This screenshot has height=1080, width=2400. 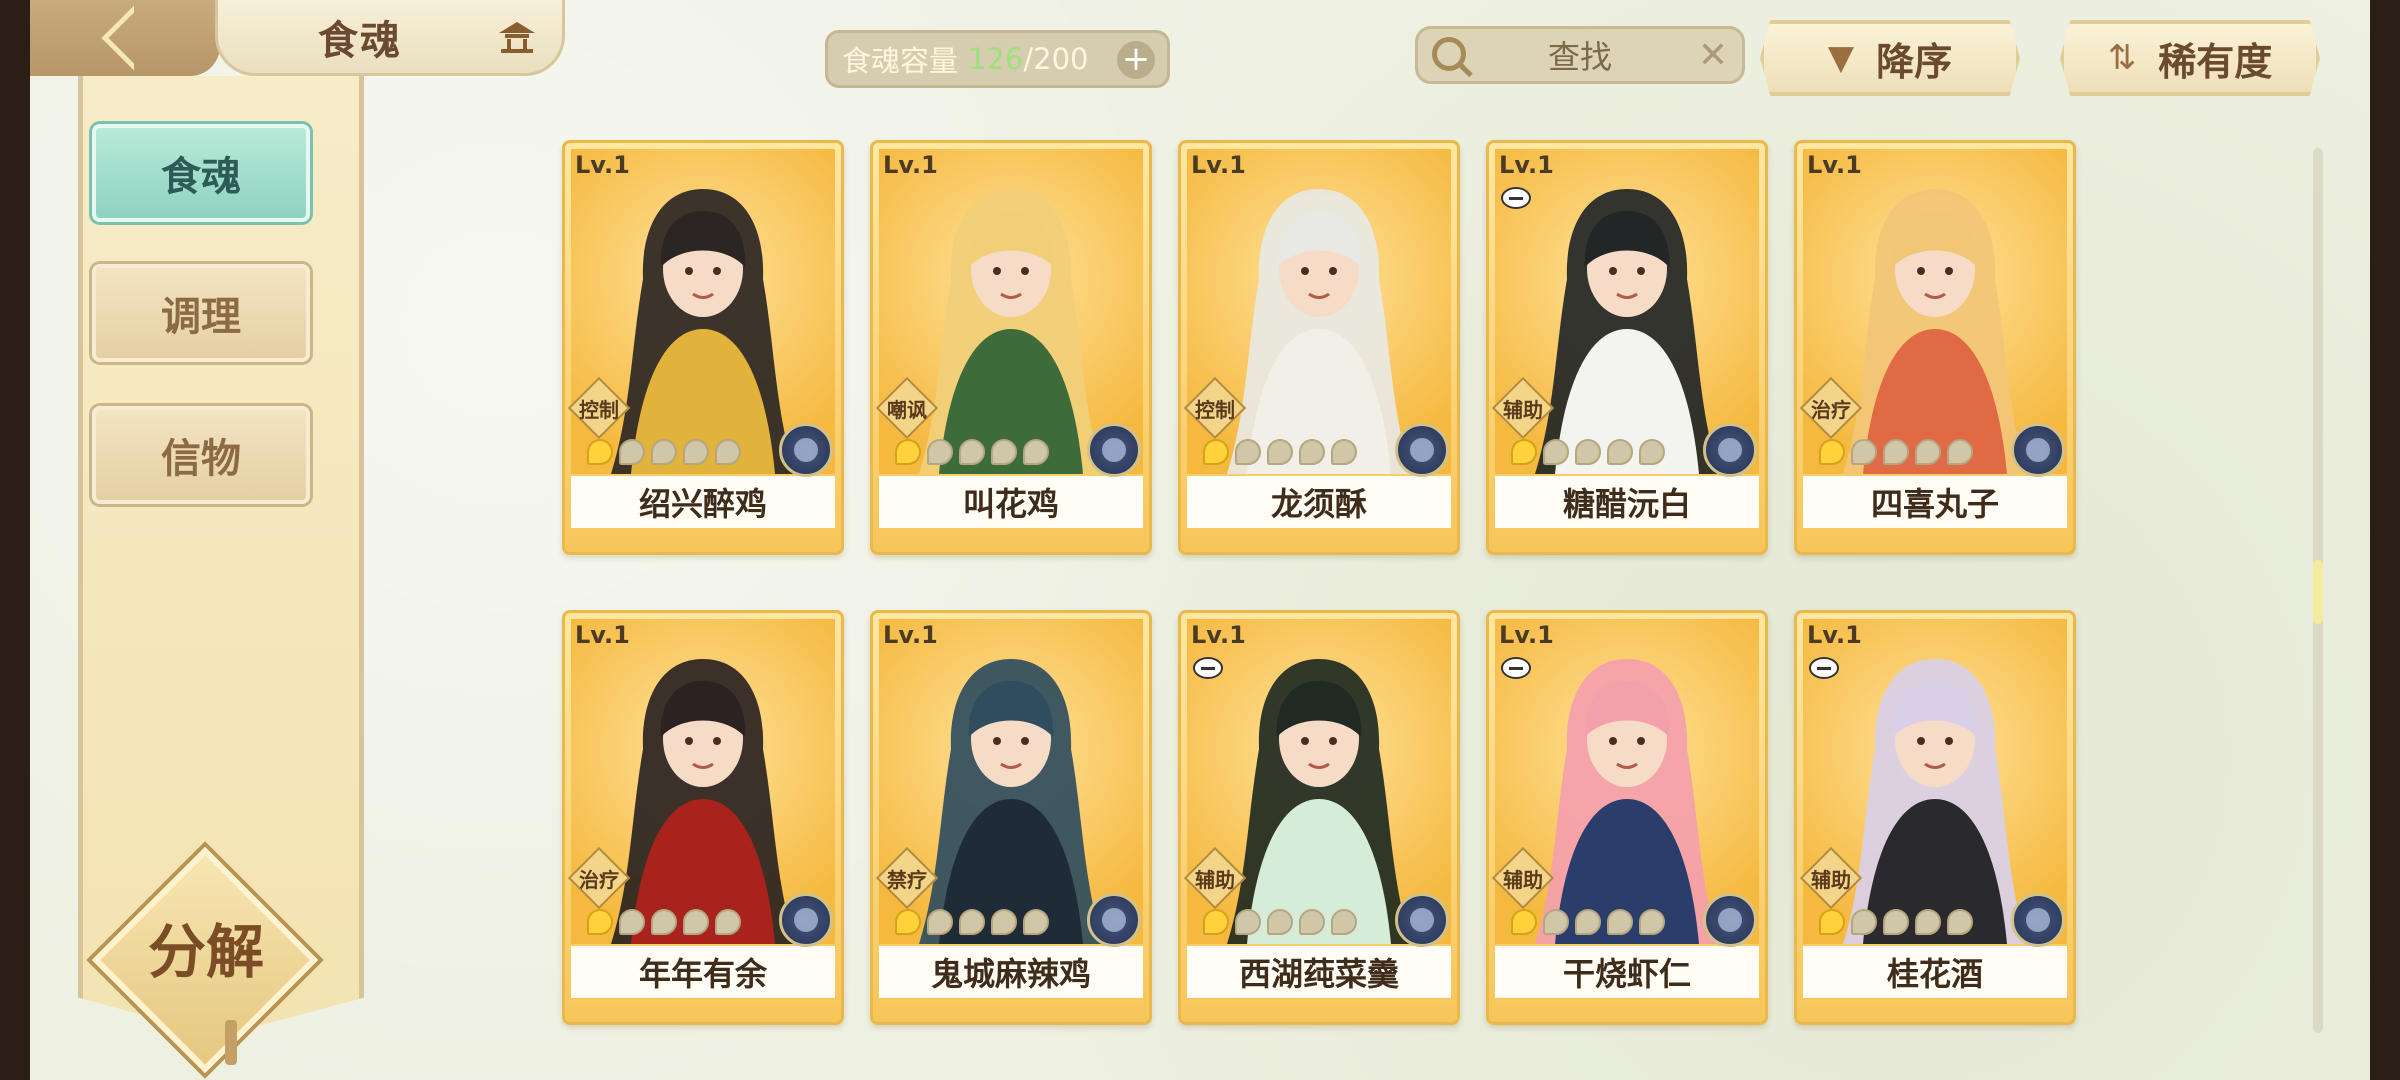 I want to click on page-title-tab: 食魂, so click(x=390, y=38).